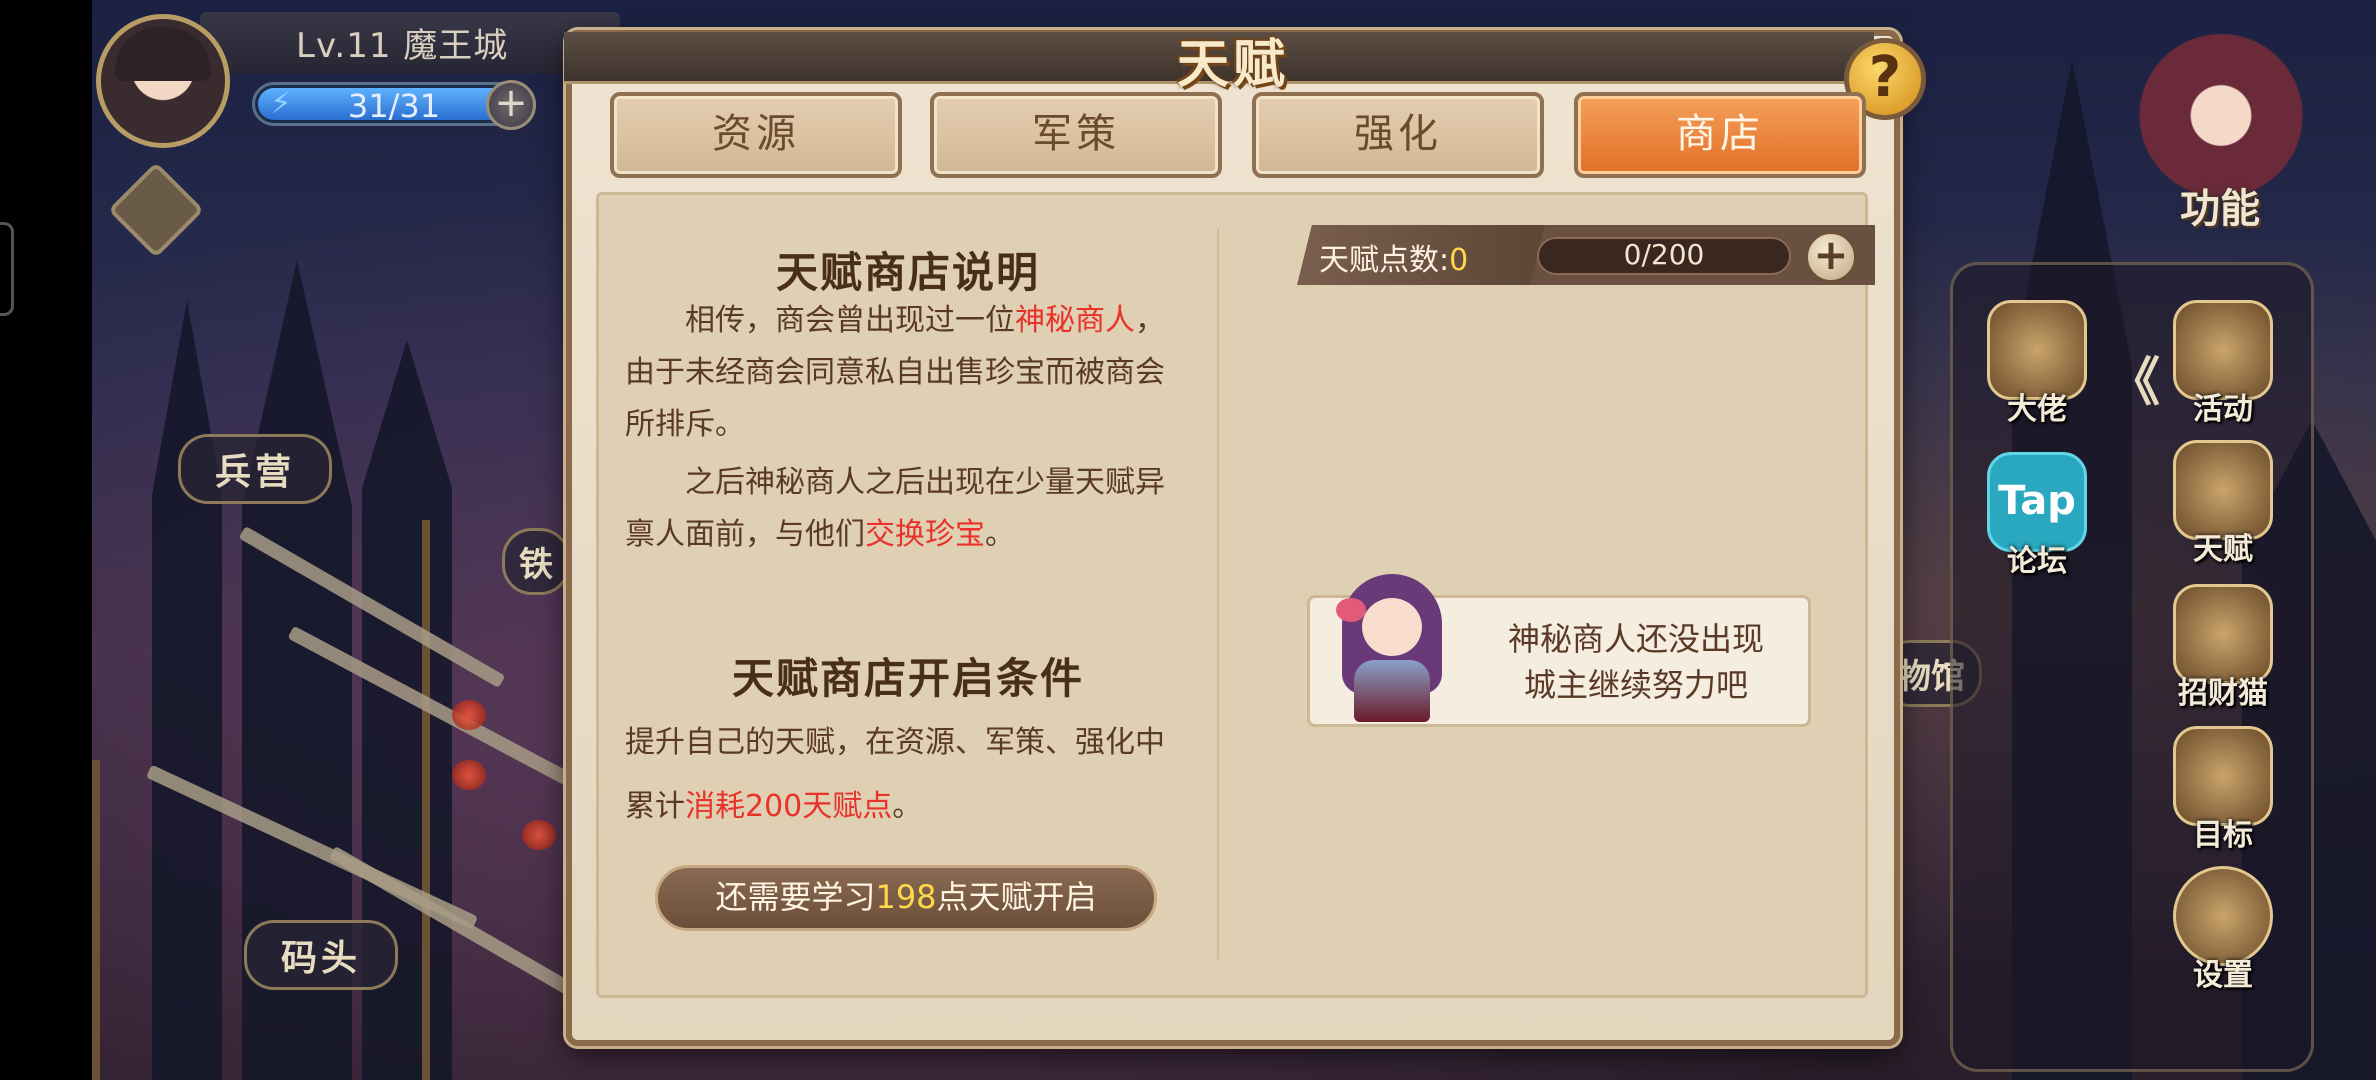 This screenshot has height=1080, width=2376. I want to click on partial-marker-left: 铁, so click(536, 561).